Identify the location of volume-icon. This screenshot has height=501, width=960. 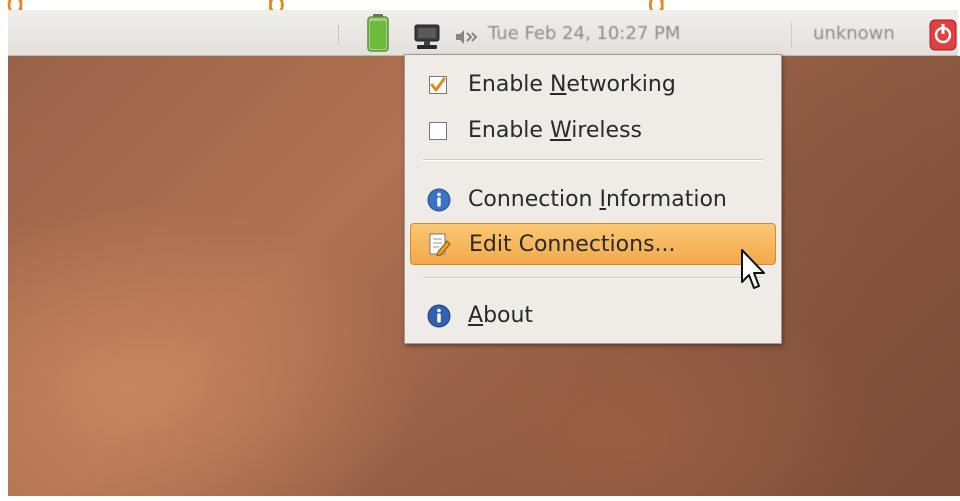
(469, 37).